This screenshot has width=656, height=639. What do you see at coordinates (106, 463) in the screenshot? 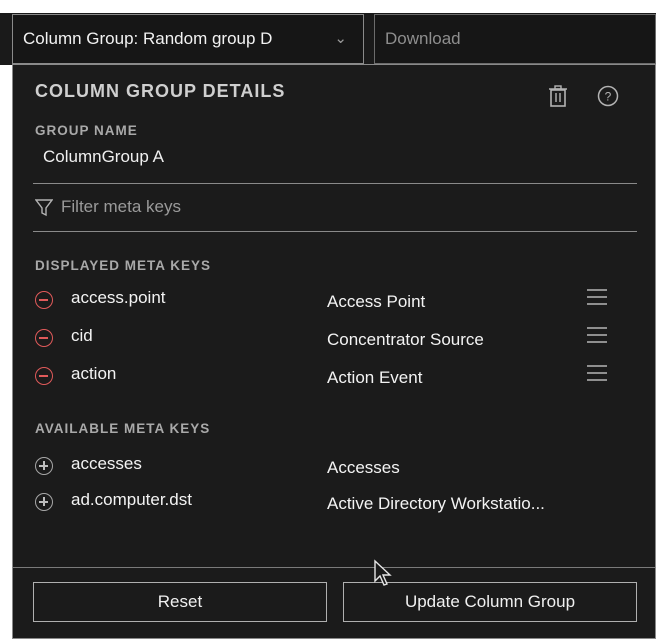
I see `meta-key-name: accesses` at bounding box center [106, 463].